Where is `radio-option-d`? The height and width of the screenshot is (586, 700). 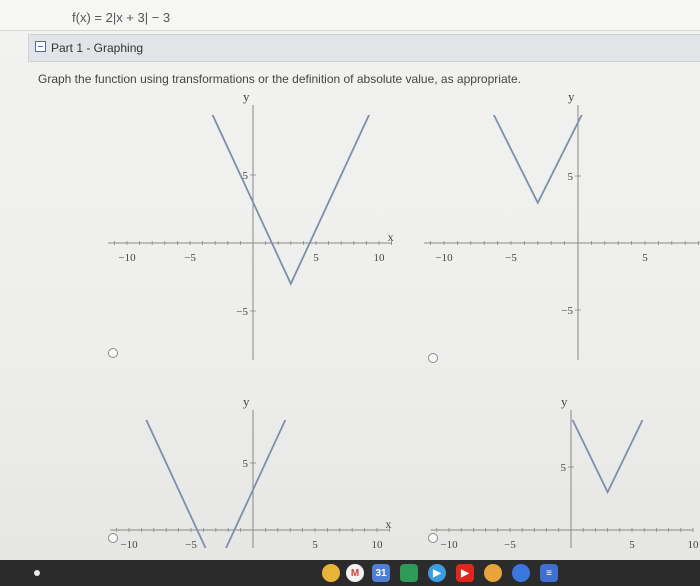
radio-option-d is located at coordinates (433, 538).